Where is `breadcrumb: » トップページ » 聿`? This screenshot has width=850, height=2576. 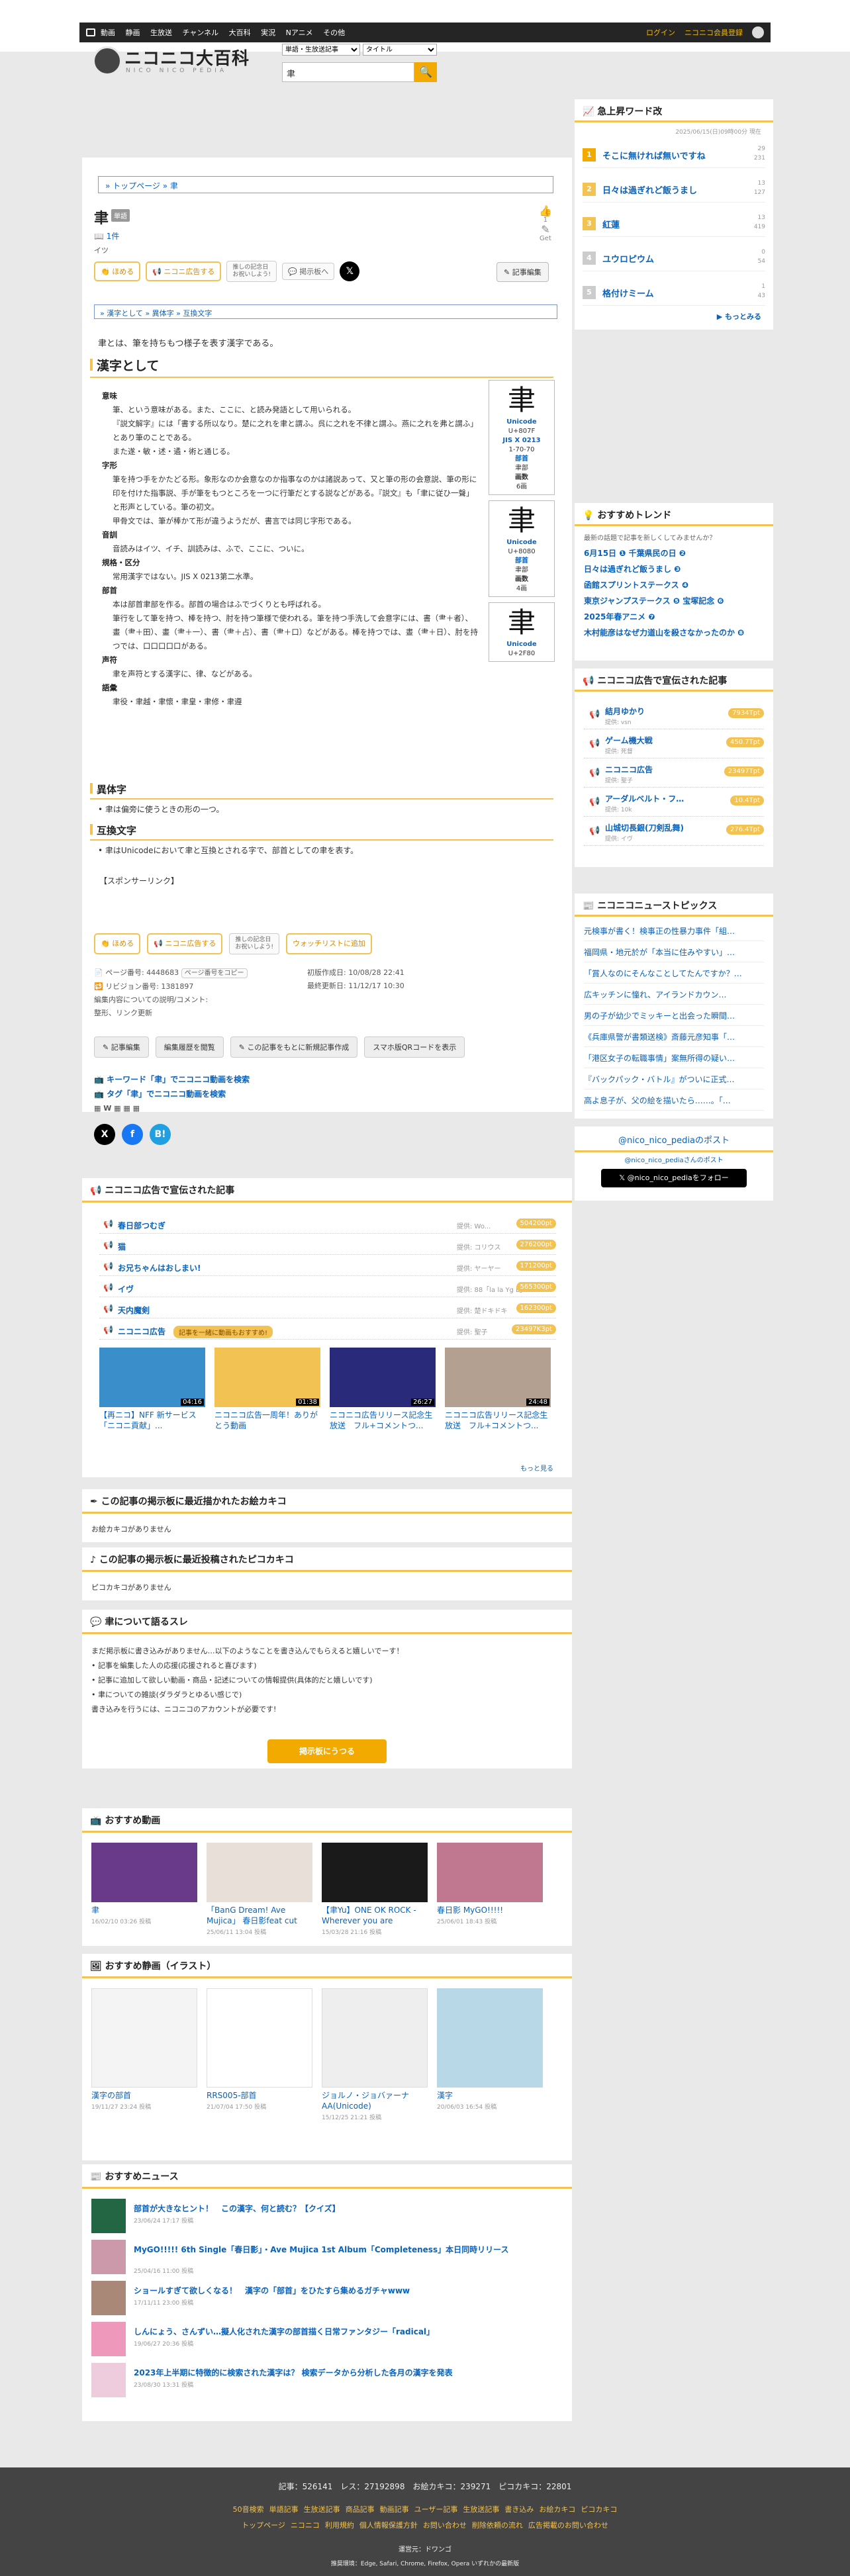
breadcrumb: » トップページ » 聿 is located at coordinates (325, 184).